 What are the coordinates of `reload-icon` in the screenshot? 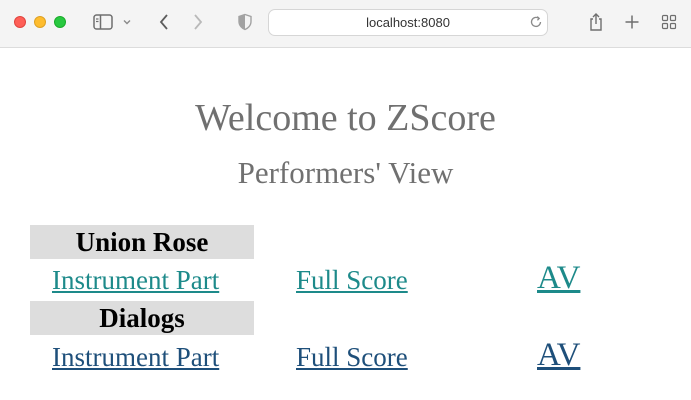 It's located at (536, 22).